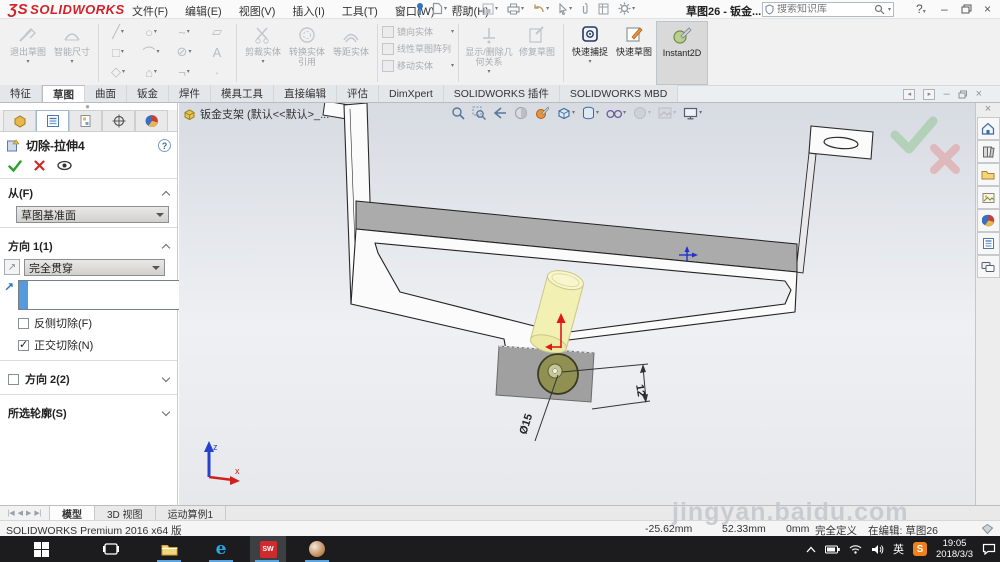 The image size is (1000, 562). What do you see at coordinates (909, 94) in the screenshot?
I see `prev-document-button: ◂` at bounding box center [909, 94].